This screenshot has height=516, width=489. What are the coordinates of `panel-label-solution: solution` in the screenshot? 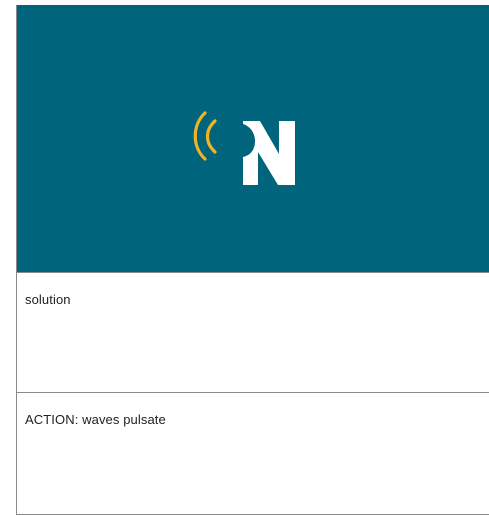 It's located at (48, 299).